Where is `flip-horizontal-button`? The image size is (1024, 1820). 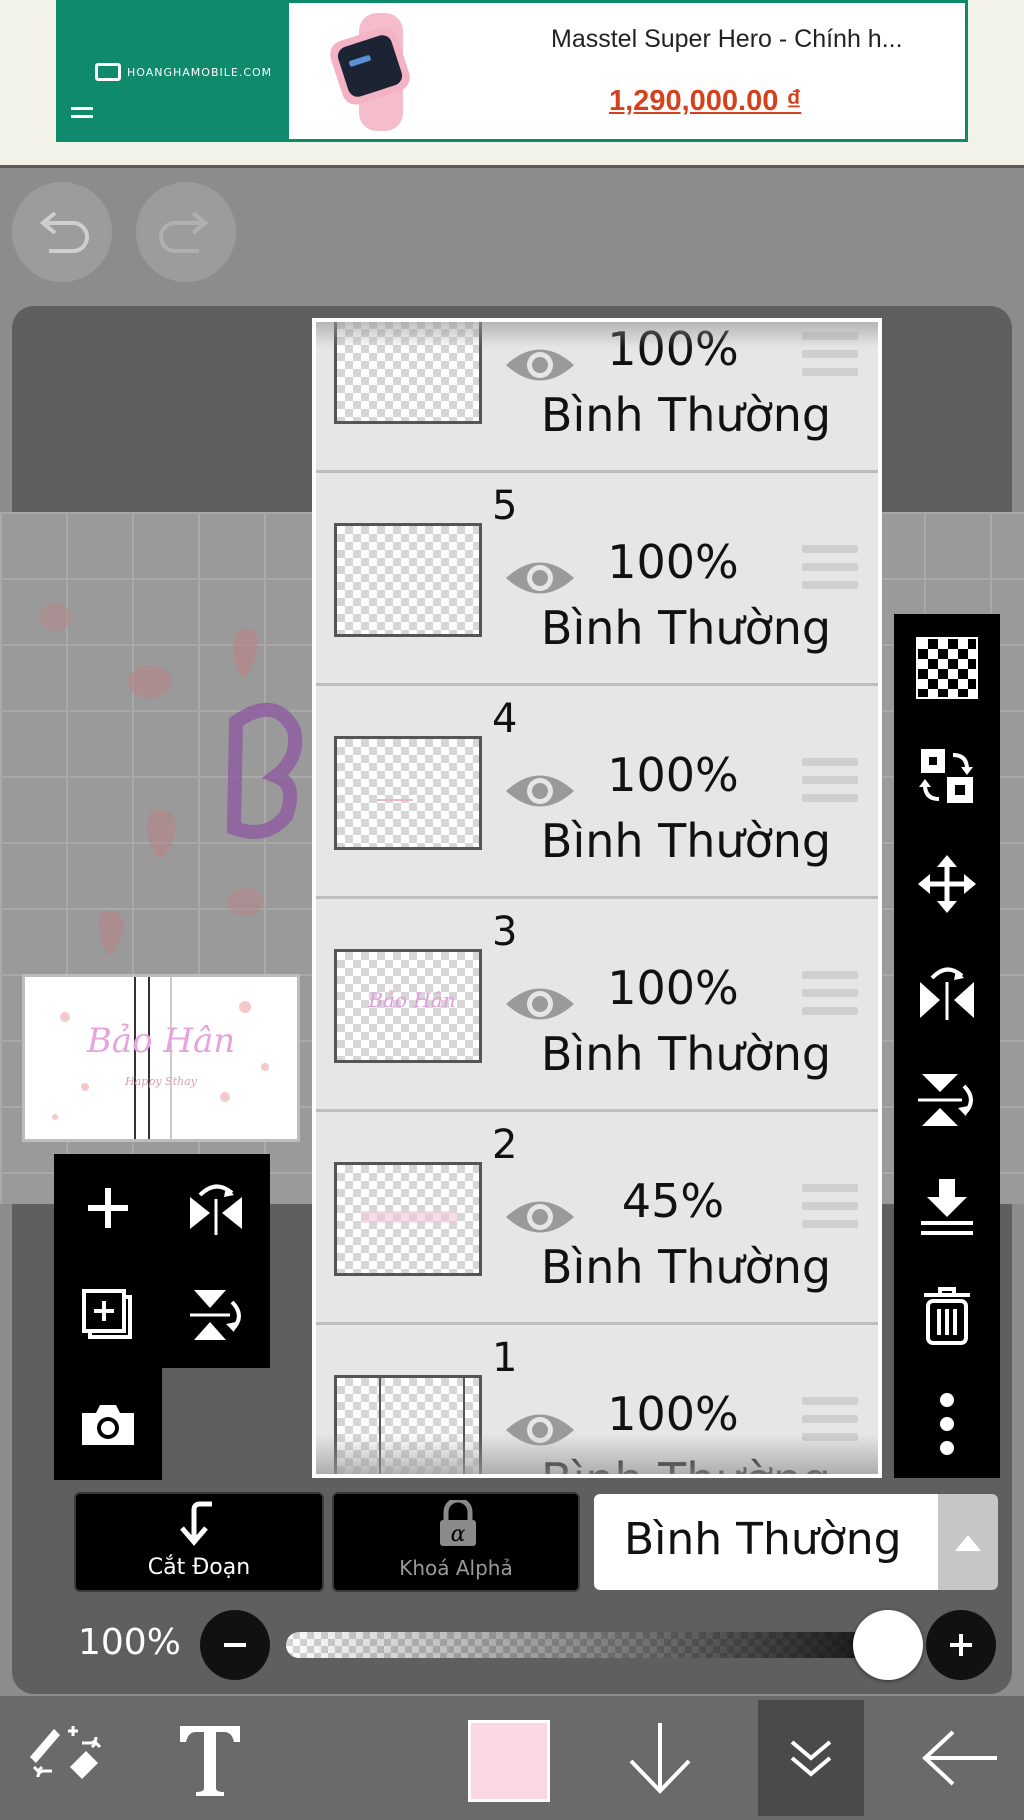 flip-horizontal-button is located at coordinates (216, 1207).